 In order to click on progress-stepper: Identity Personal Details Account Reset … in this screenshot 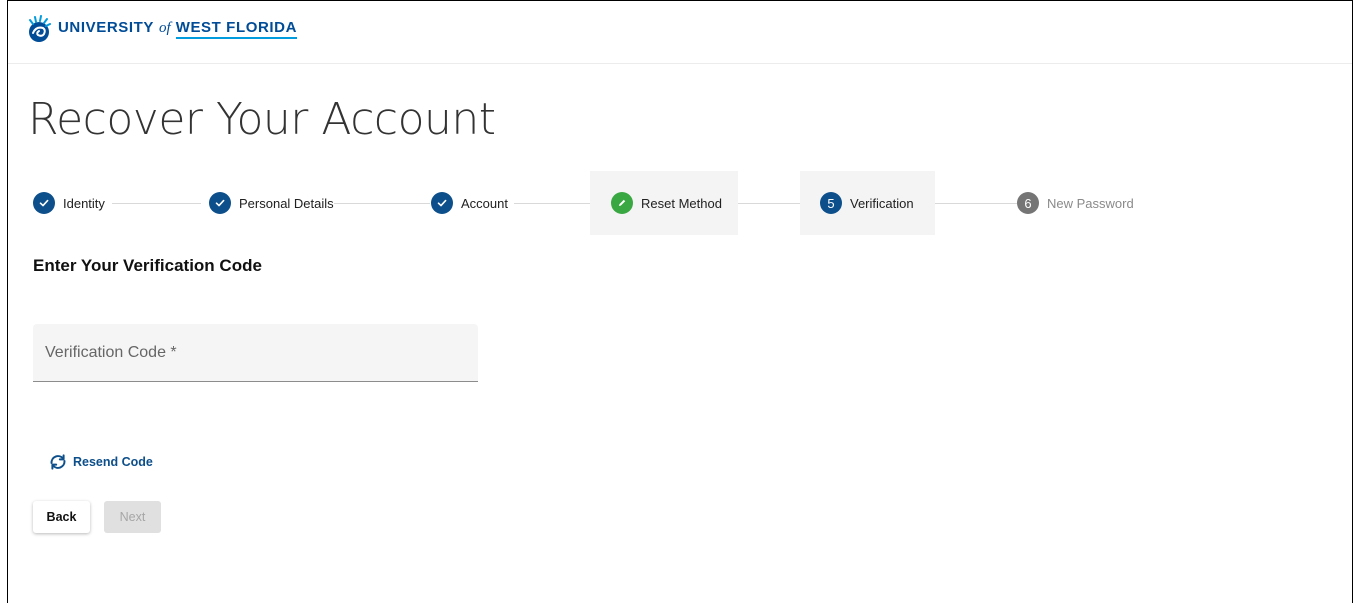, I will do `click(608, 203)`.